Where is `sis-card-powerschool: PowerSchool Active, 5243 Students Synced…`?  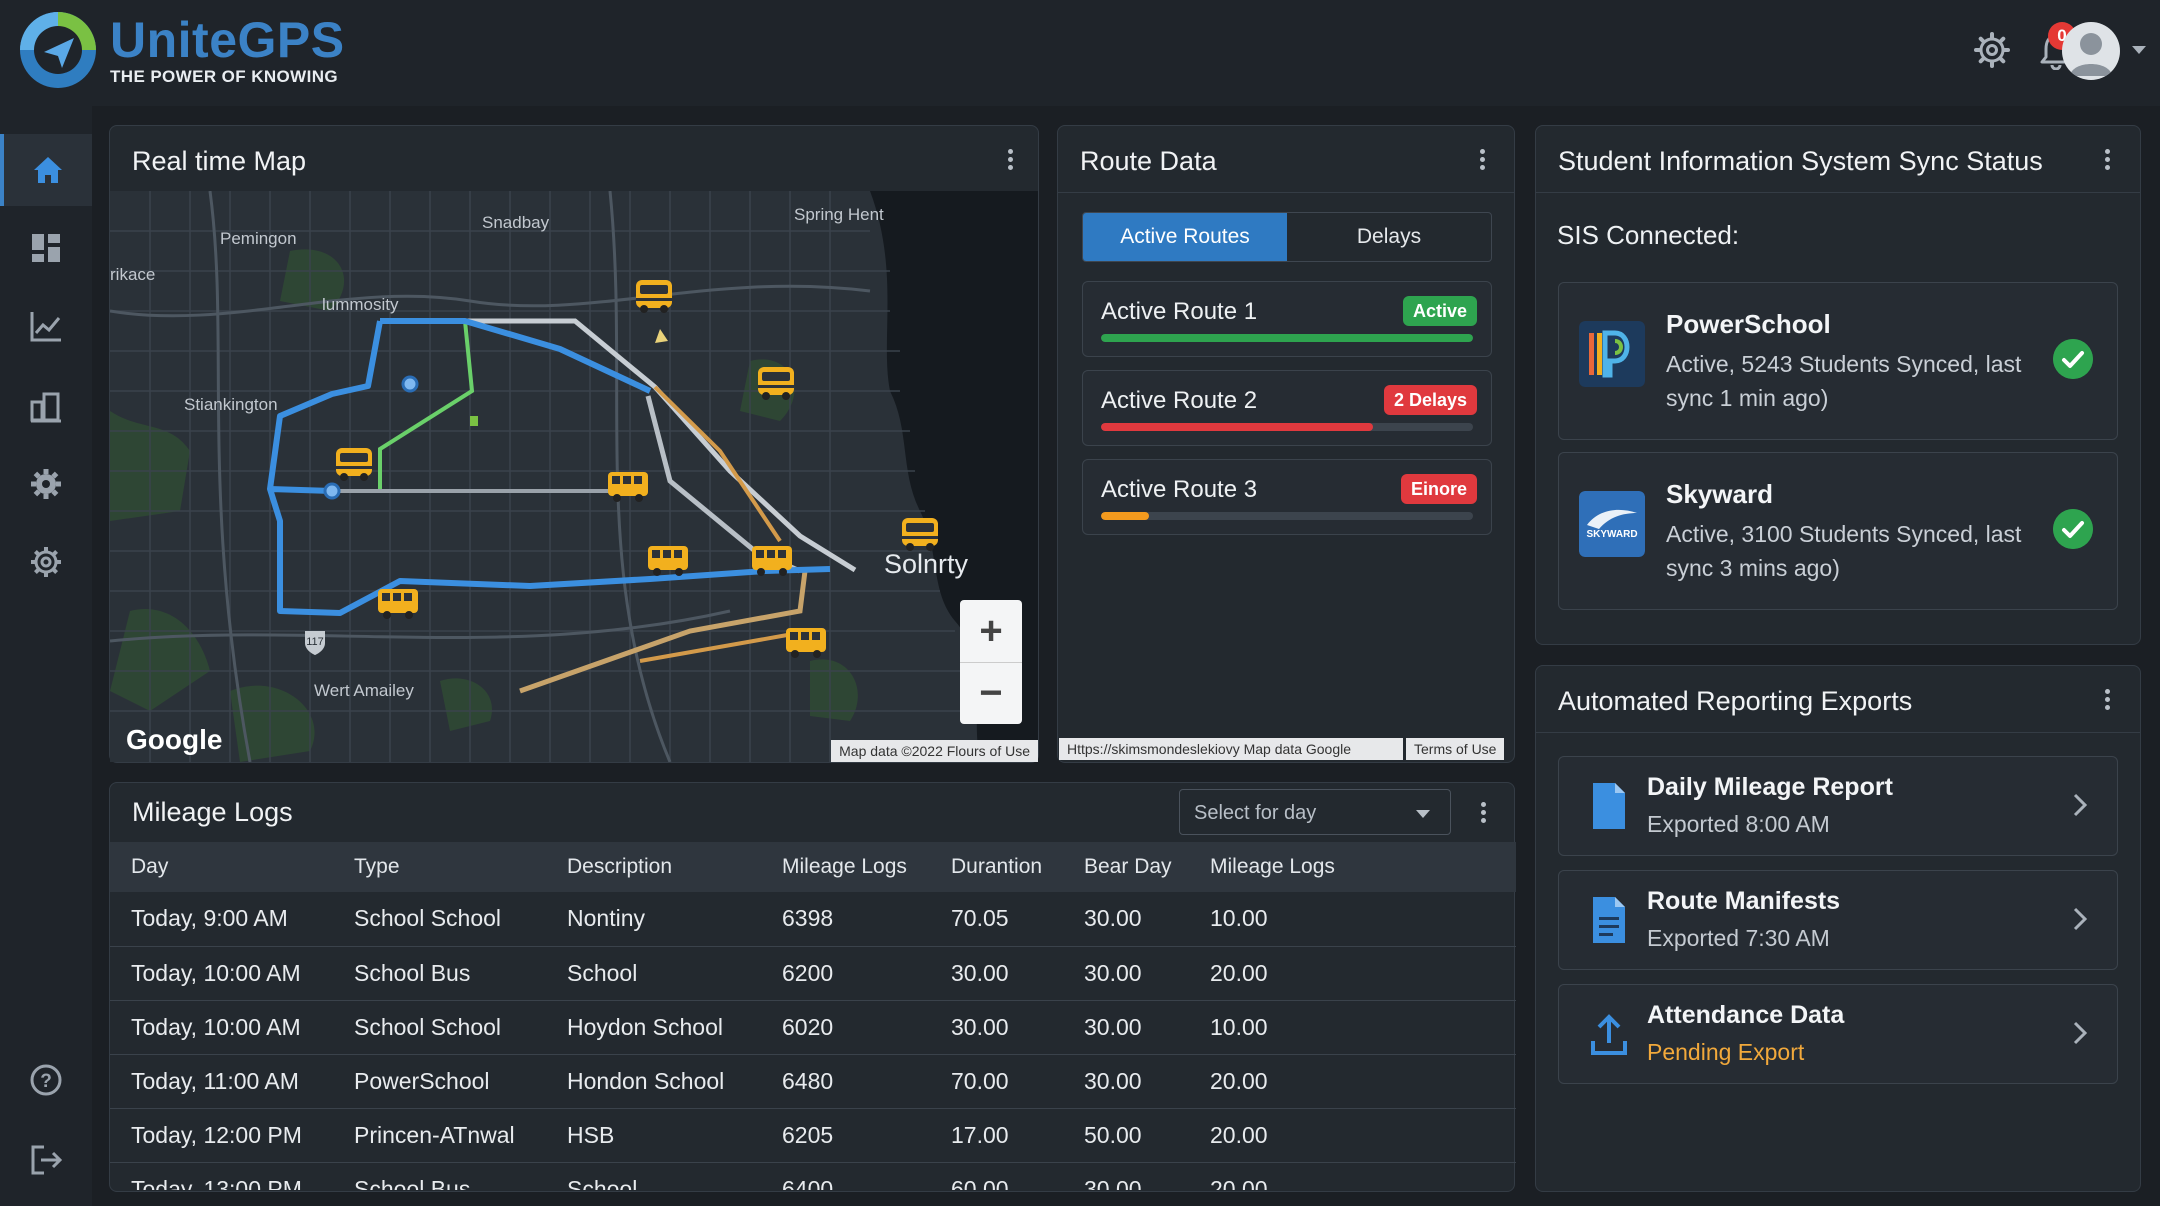 sis-card-powerschool: PowerSchool Active, 5243 Students Synced… is located at coordinates (1838, 361).